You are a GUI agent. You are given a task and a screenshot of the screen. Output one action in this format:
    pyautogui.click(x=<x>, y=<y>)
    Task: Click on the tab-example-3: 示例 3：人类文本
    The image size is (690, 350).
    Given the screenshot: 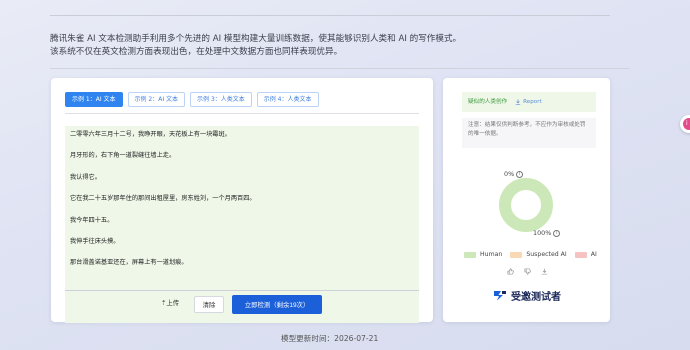 What is the action you would take?
    pyautogui.click(x=221, y=99)
    